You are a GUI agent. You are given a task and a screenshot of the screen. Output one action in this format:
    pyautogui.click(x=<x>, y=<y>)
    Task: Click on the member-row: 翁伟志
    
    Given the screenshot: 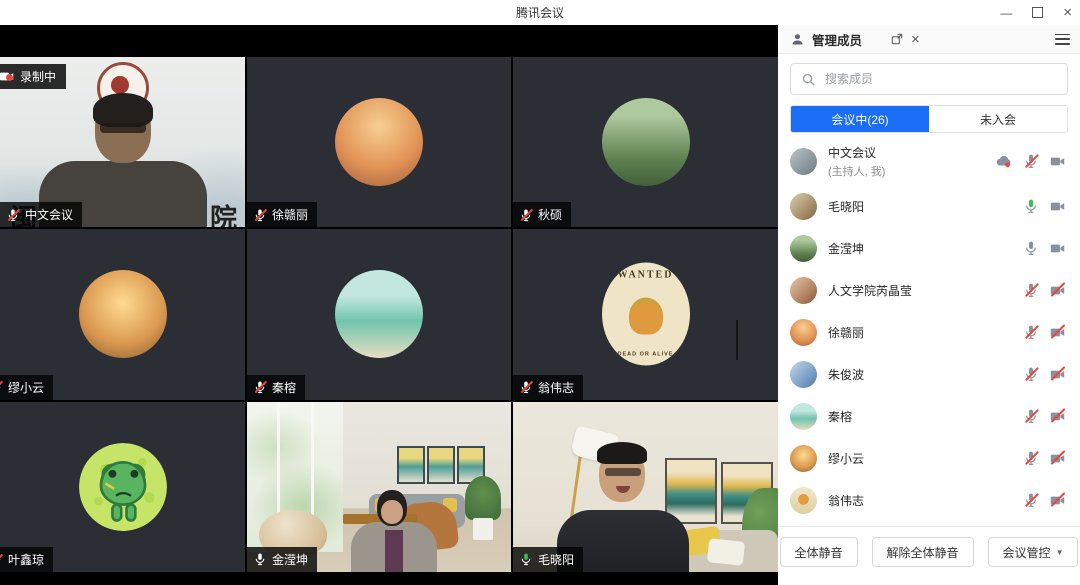 What is the action you would take?
    pyautogui.click(x=929, y=500)
    